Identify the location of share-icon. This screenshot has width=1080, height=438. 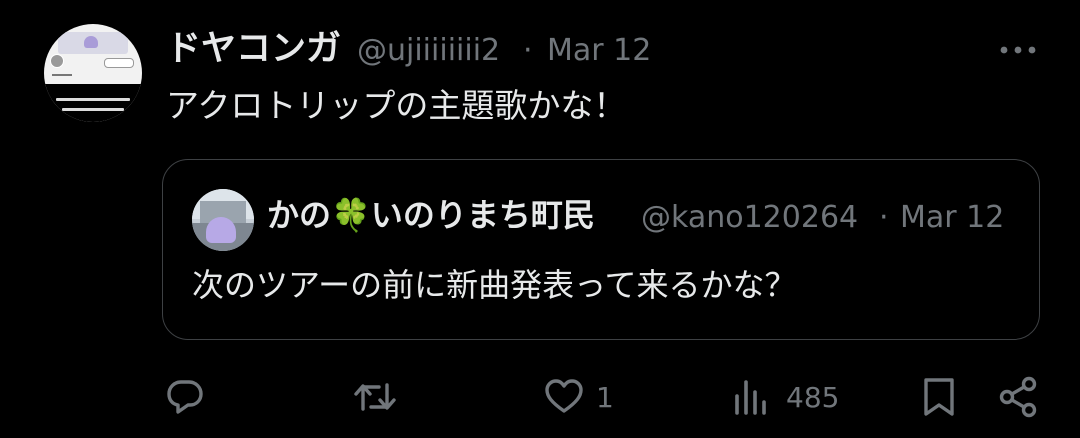
(1018, 397).